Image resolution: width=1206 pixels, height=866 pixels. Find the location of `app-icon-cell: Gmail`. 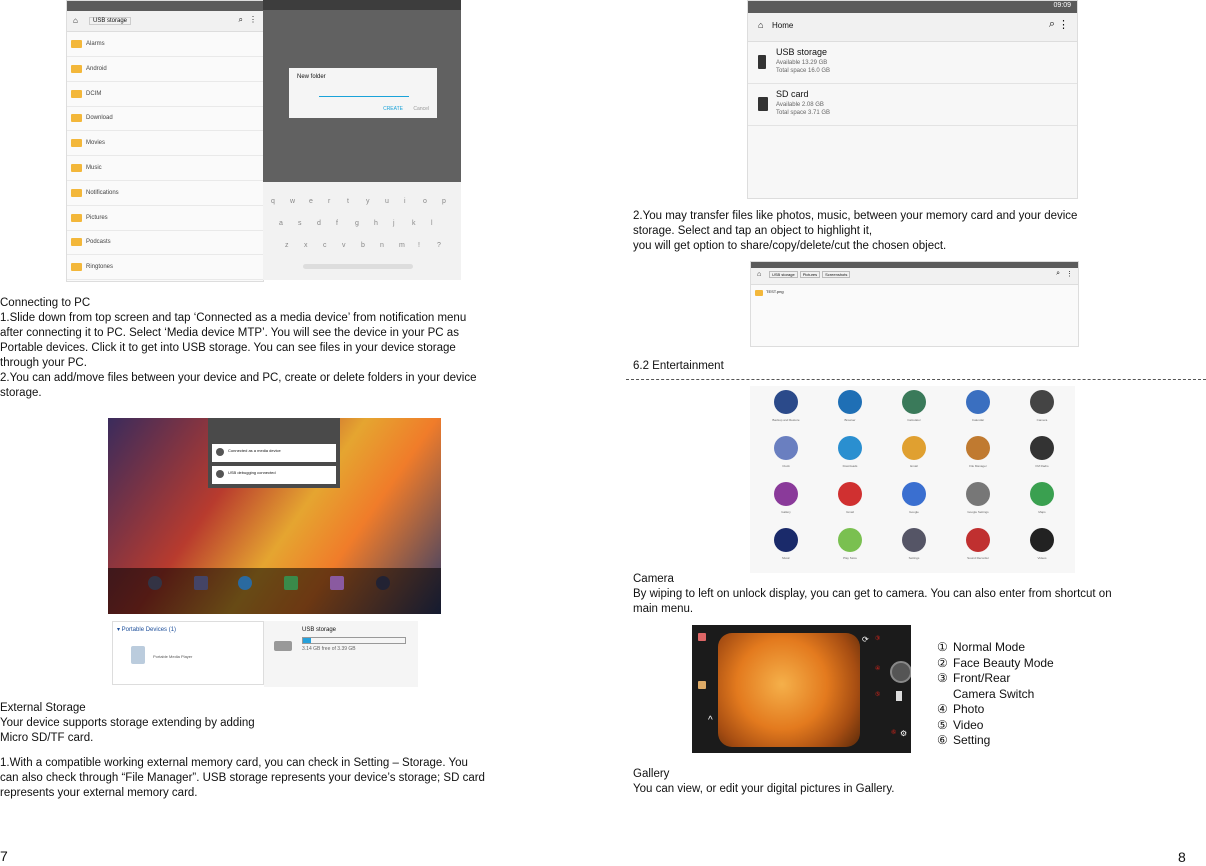

app-icon-cell: Gmail is located at coordinates (850, 502).